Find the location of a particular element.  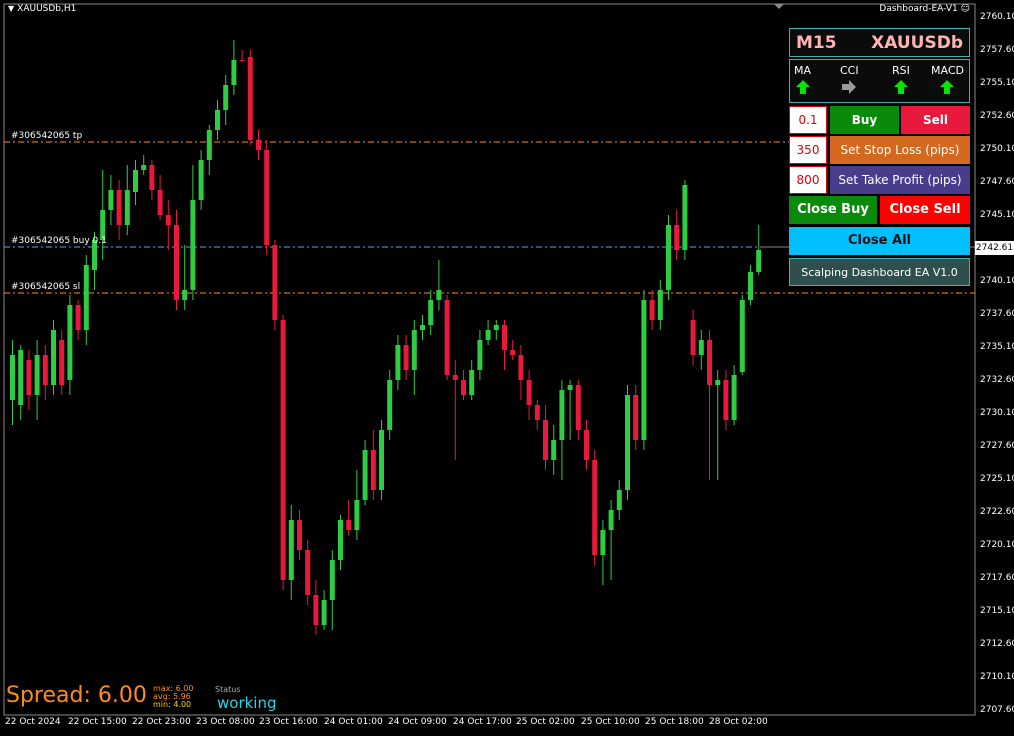

time-tick-label: 25 Oct 18:00 is located at coordinates (674, 722).